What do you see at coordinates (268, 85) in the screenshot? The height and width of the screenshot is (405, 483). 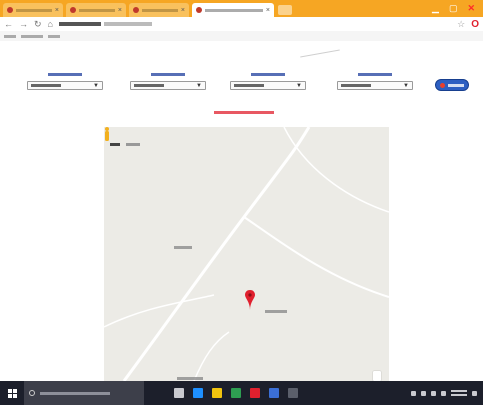 I see `ac-select: ▼` at bounding box center [268, 85].